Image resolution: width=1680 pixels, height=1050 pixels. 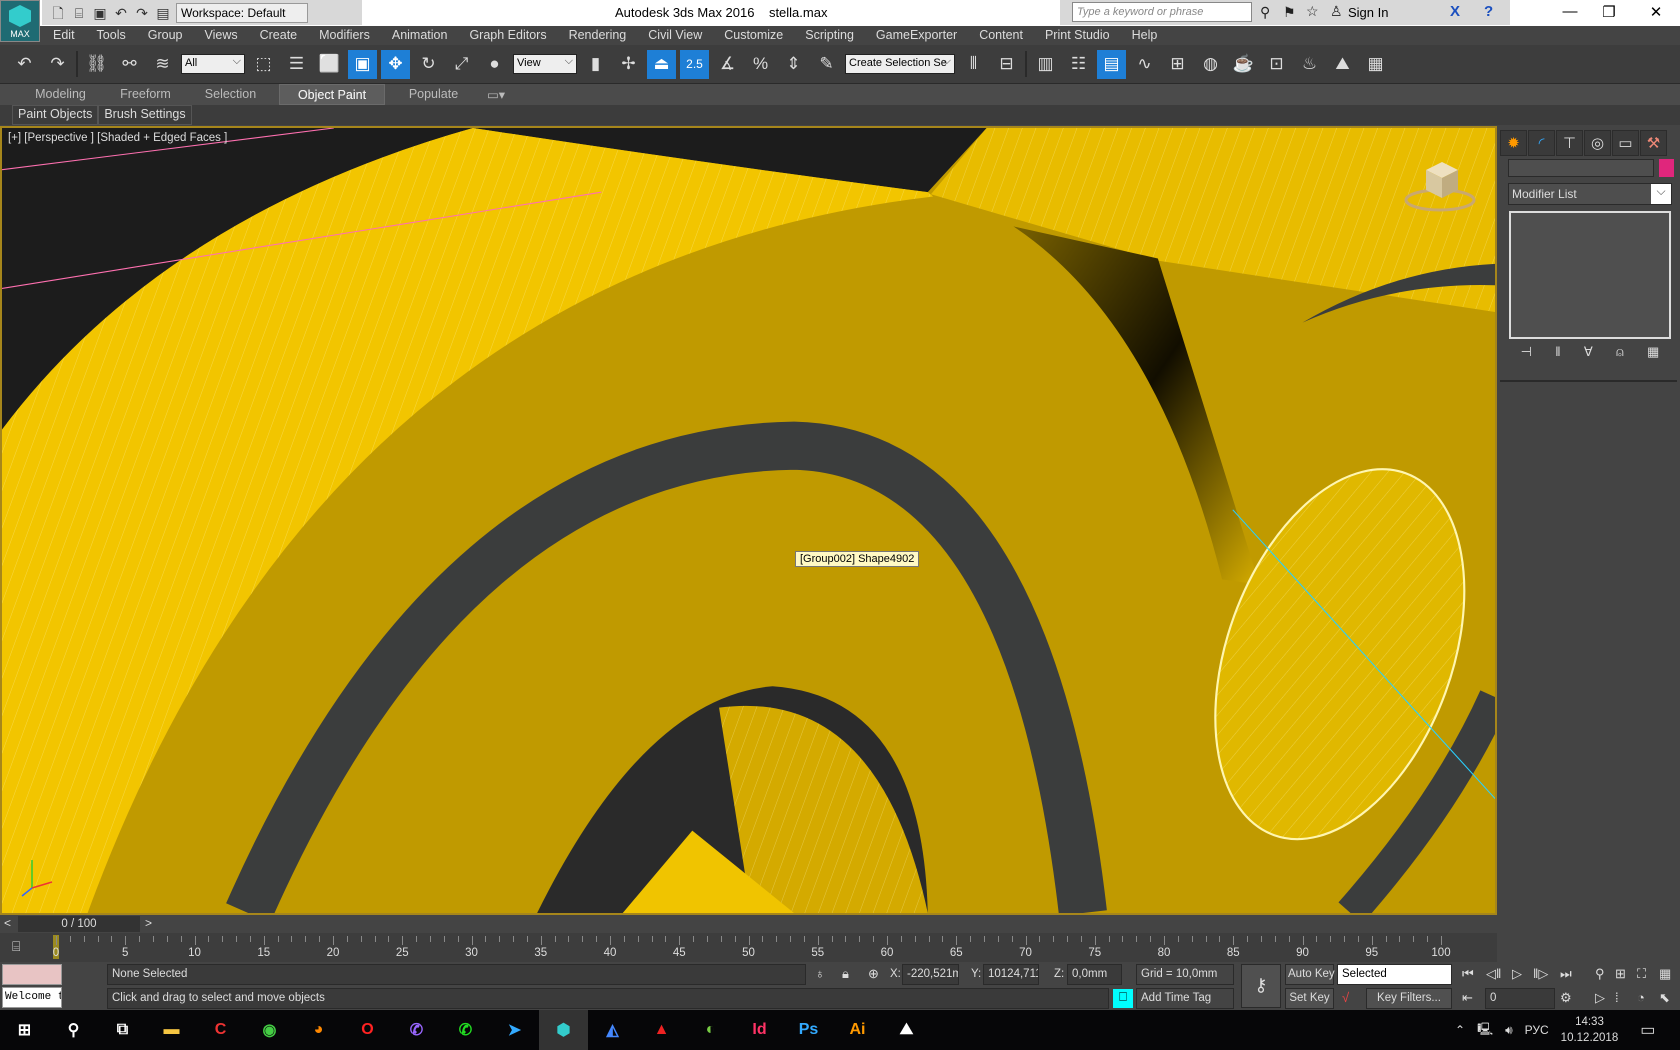 I want to click on time-tag-icon: ⎕, so click(x=1123, y=998).